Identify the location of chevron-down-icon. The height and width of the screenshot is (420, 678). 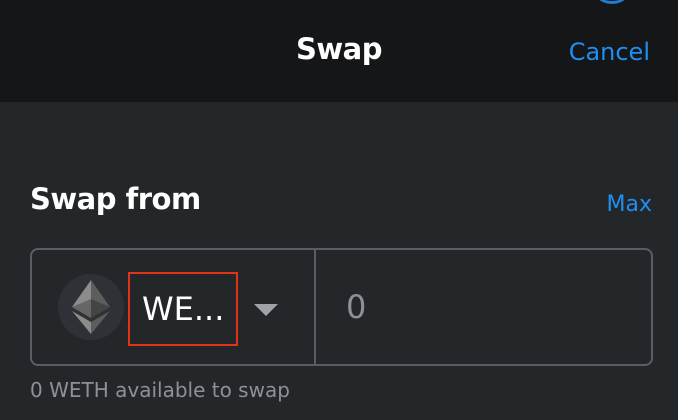
(266, 310).